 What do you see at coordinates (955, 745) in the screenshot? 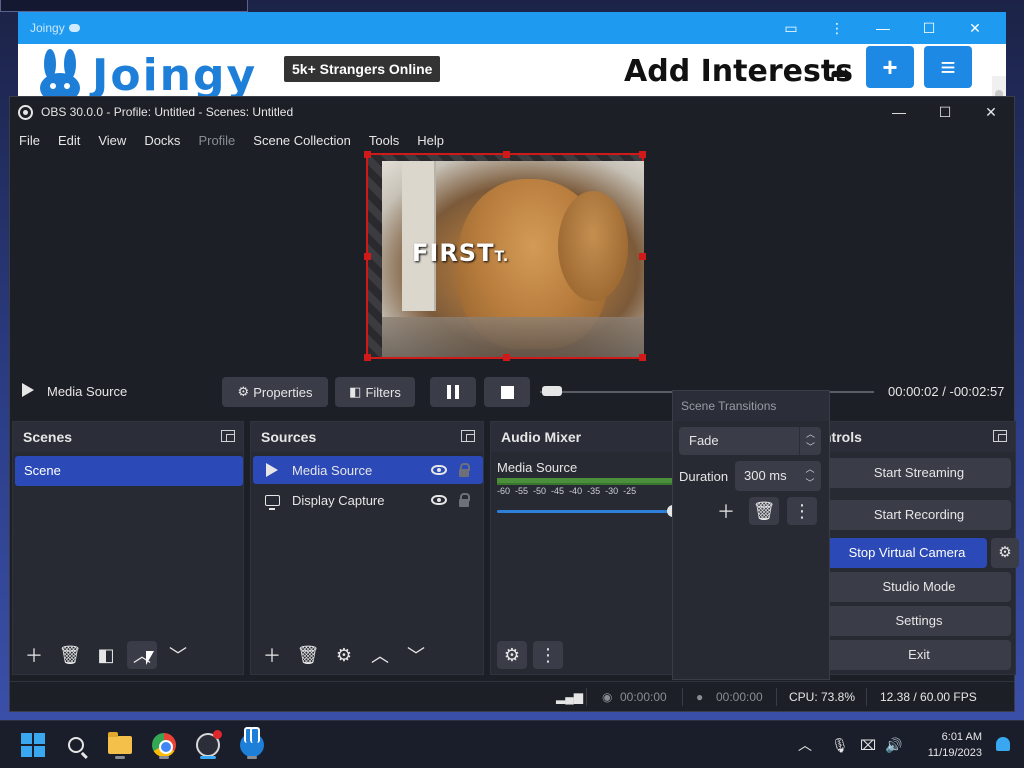
I see `system-clock: 6:01 AM 11/19/2023` at bounding box center [955, 745].